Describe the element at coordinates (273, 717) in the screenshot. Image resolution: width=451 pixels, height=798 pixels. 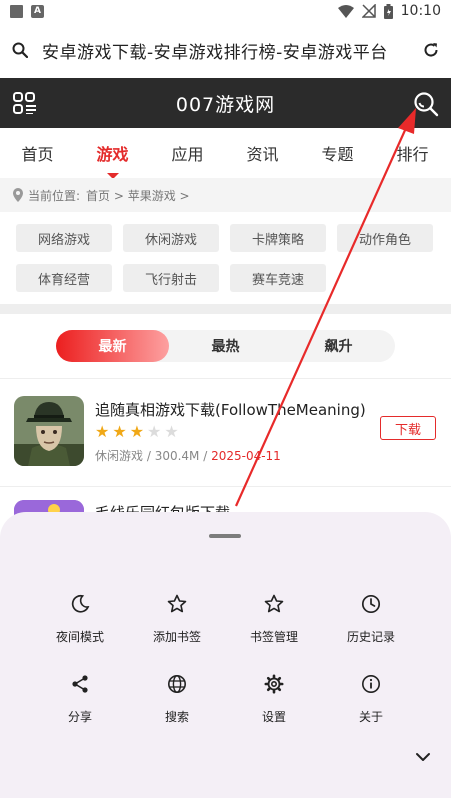
I see `menu-label: 设置` at that location.